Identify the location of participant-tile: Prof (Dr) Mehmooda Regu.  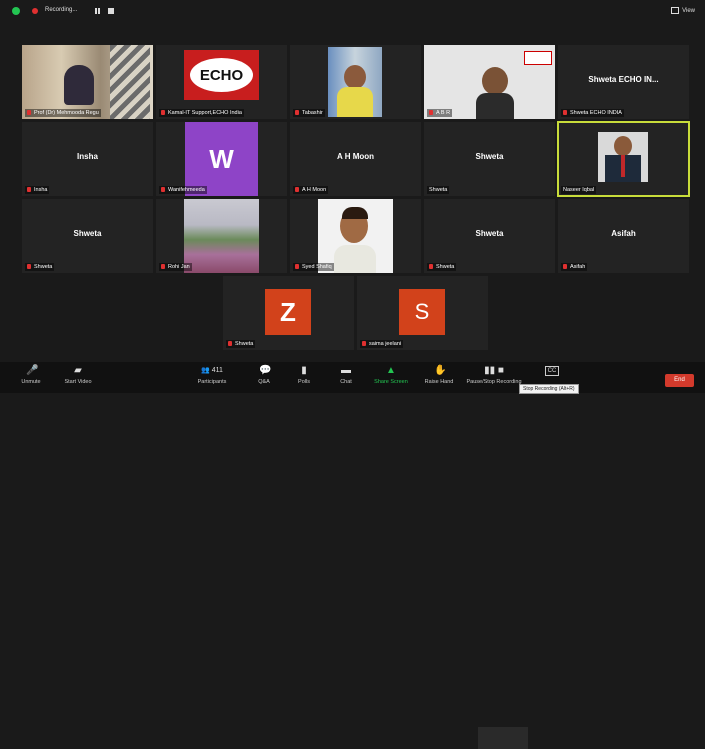
(87, 82).